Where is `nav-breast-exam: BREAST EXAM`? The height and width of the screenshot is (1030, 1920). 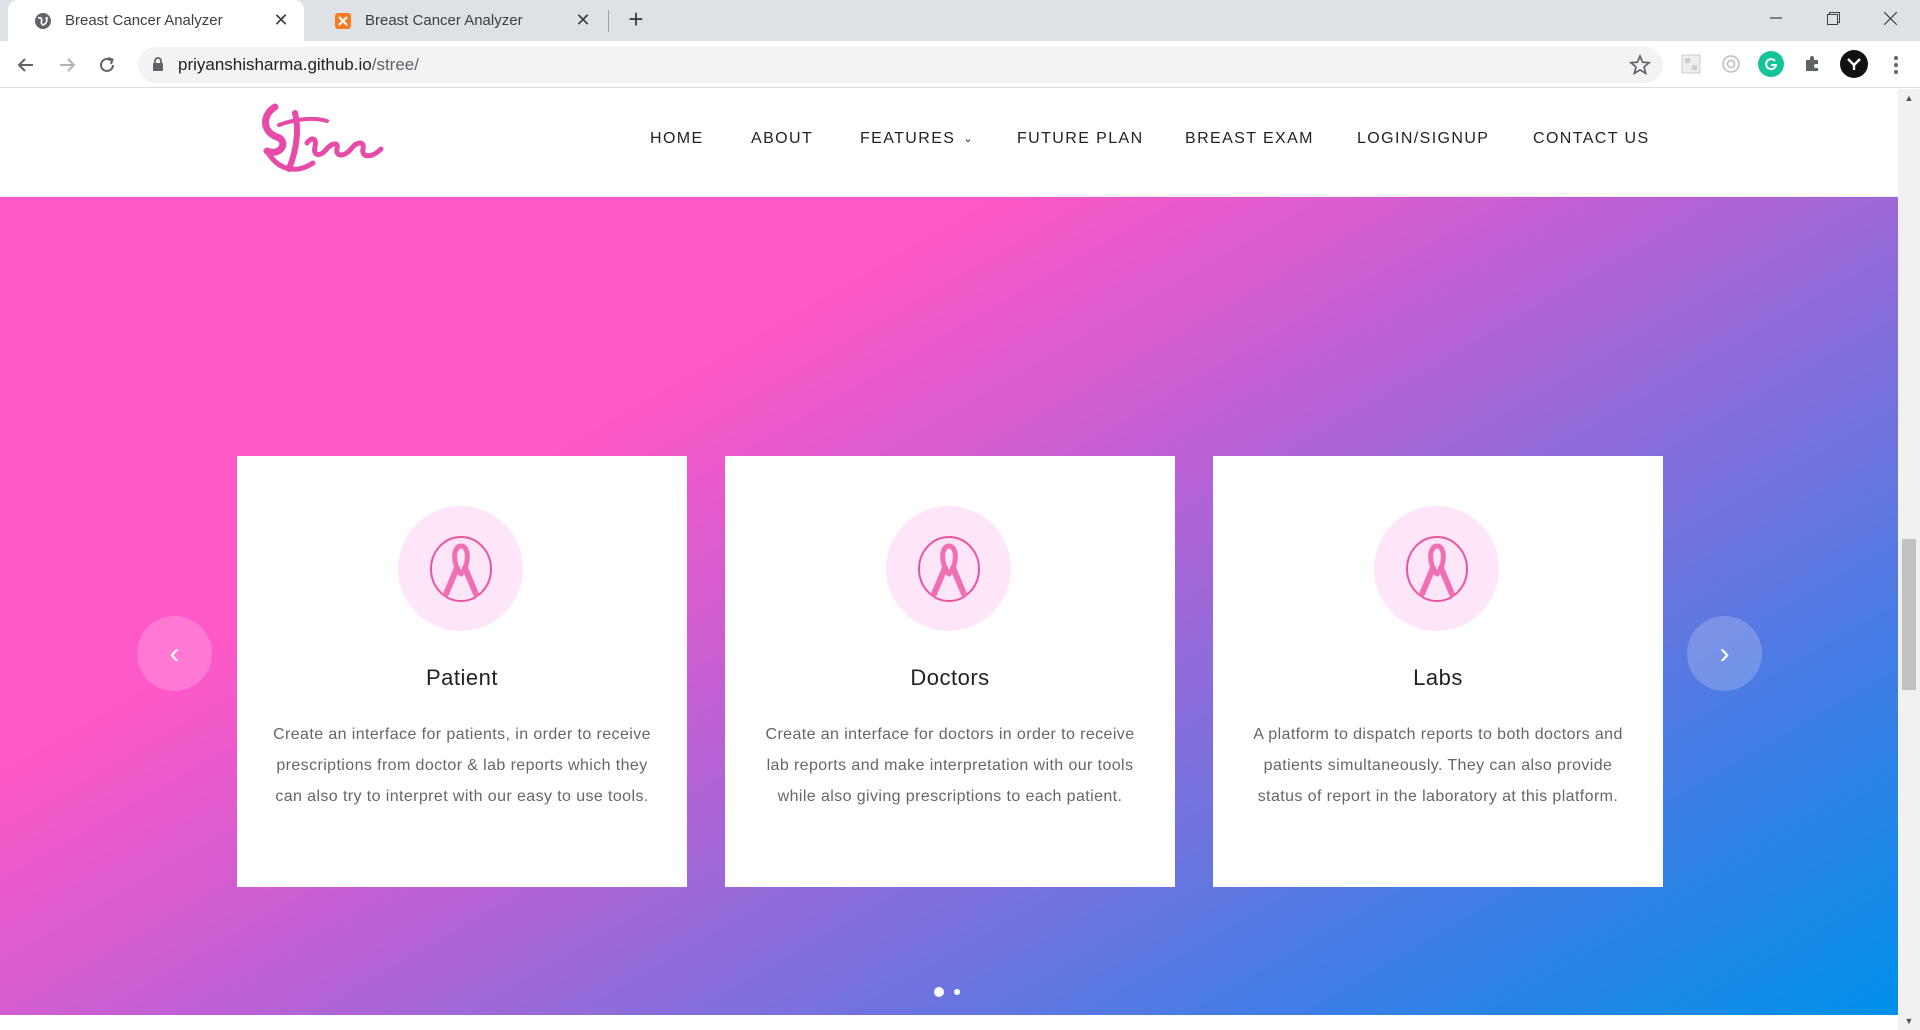 nav-breast-exam: BREAST EXAM is located at coordinates (1249, 139).